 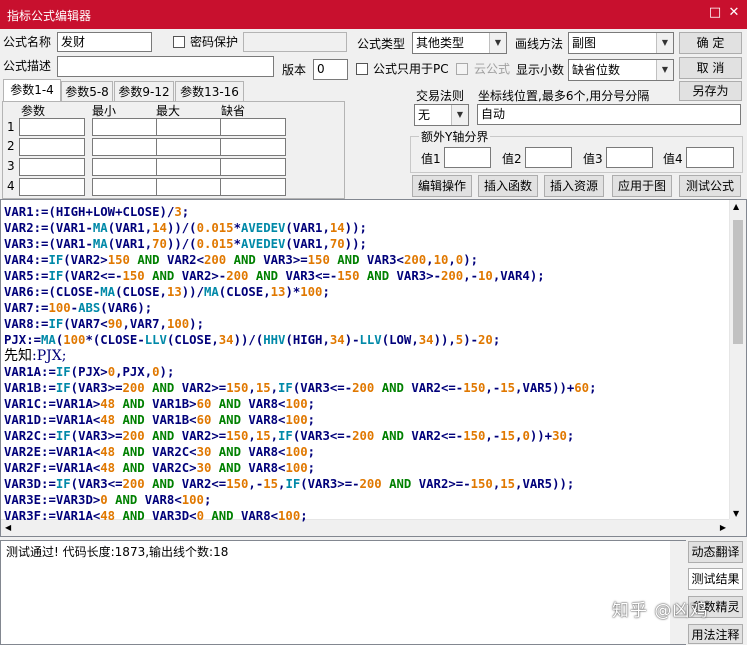 I want to click on output-panel: 测试通过! 代码长度:1873,输出线个数:18, so click(x=343, y=592).